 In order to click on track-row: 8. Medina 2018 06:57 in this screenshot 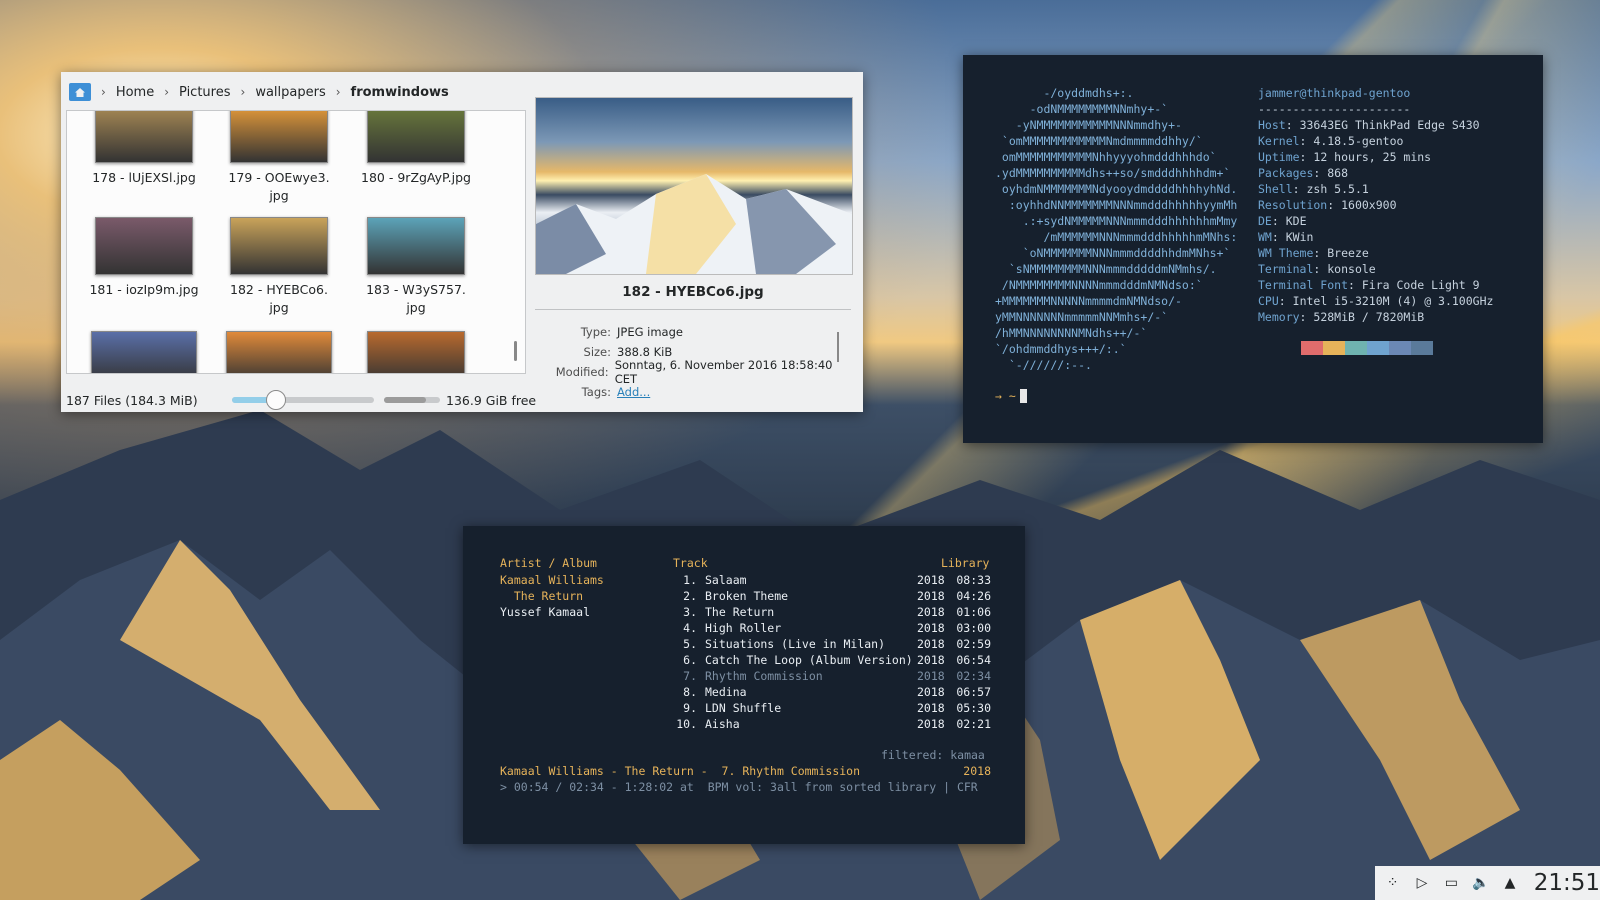, I will do `click(832, 692)`.